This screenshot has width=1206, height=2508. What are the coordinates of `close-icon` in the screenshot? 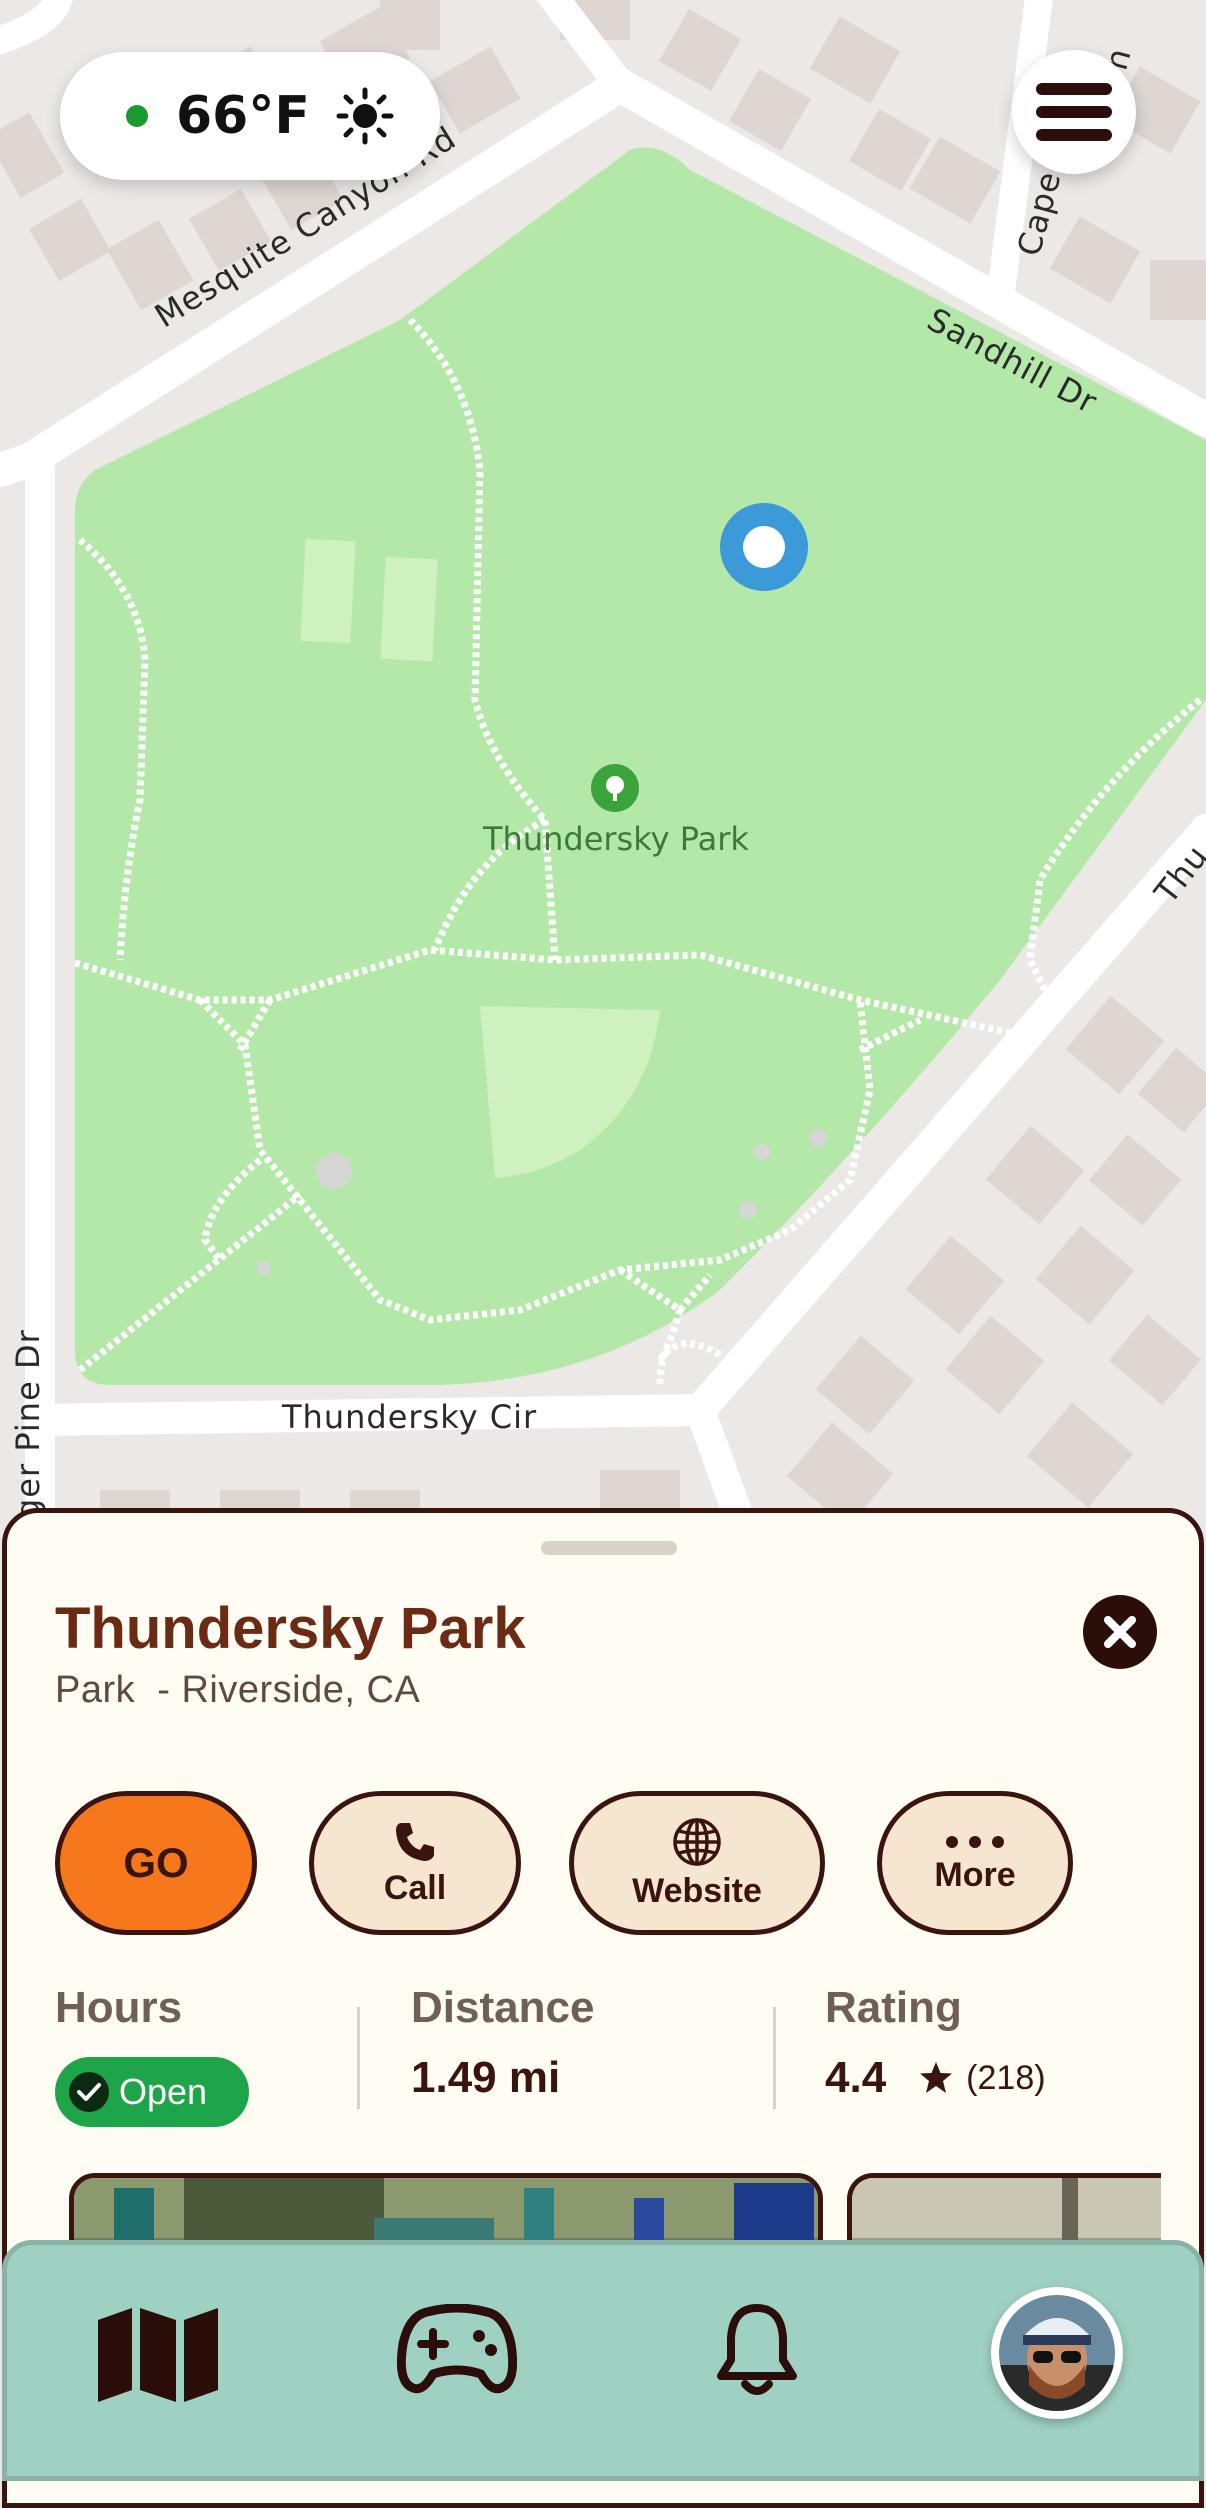 It's located at (1120, 1632).